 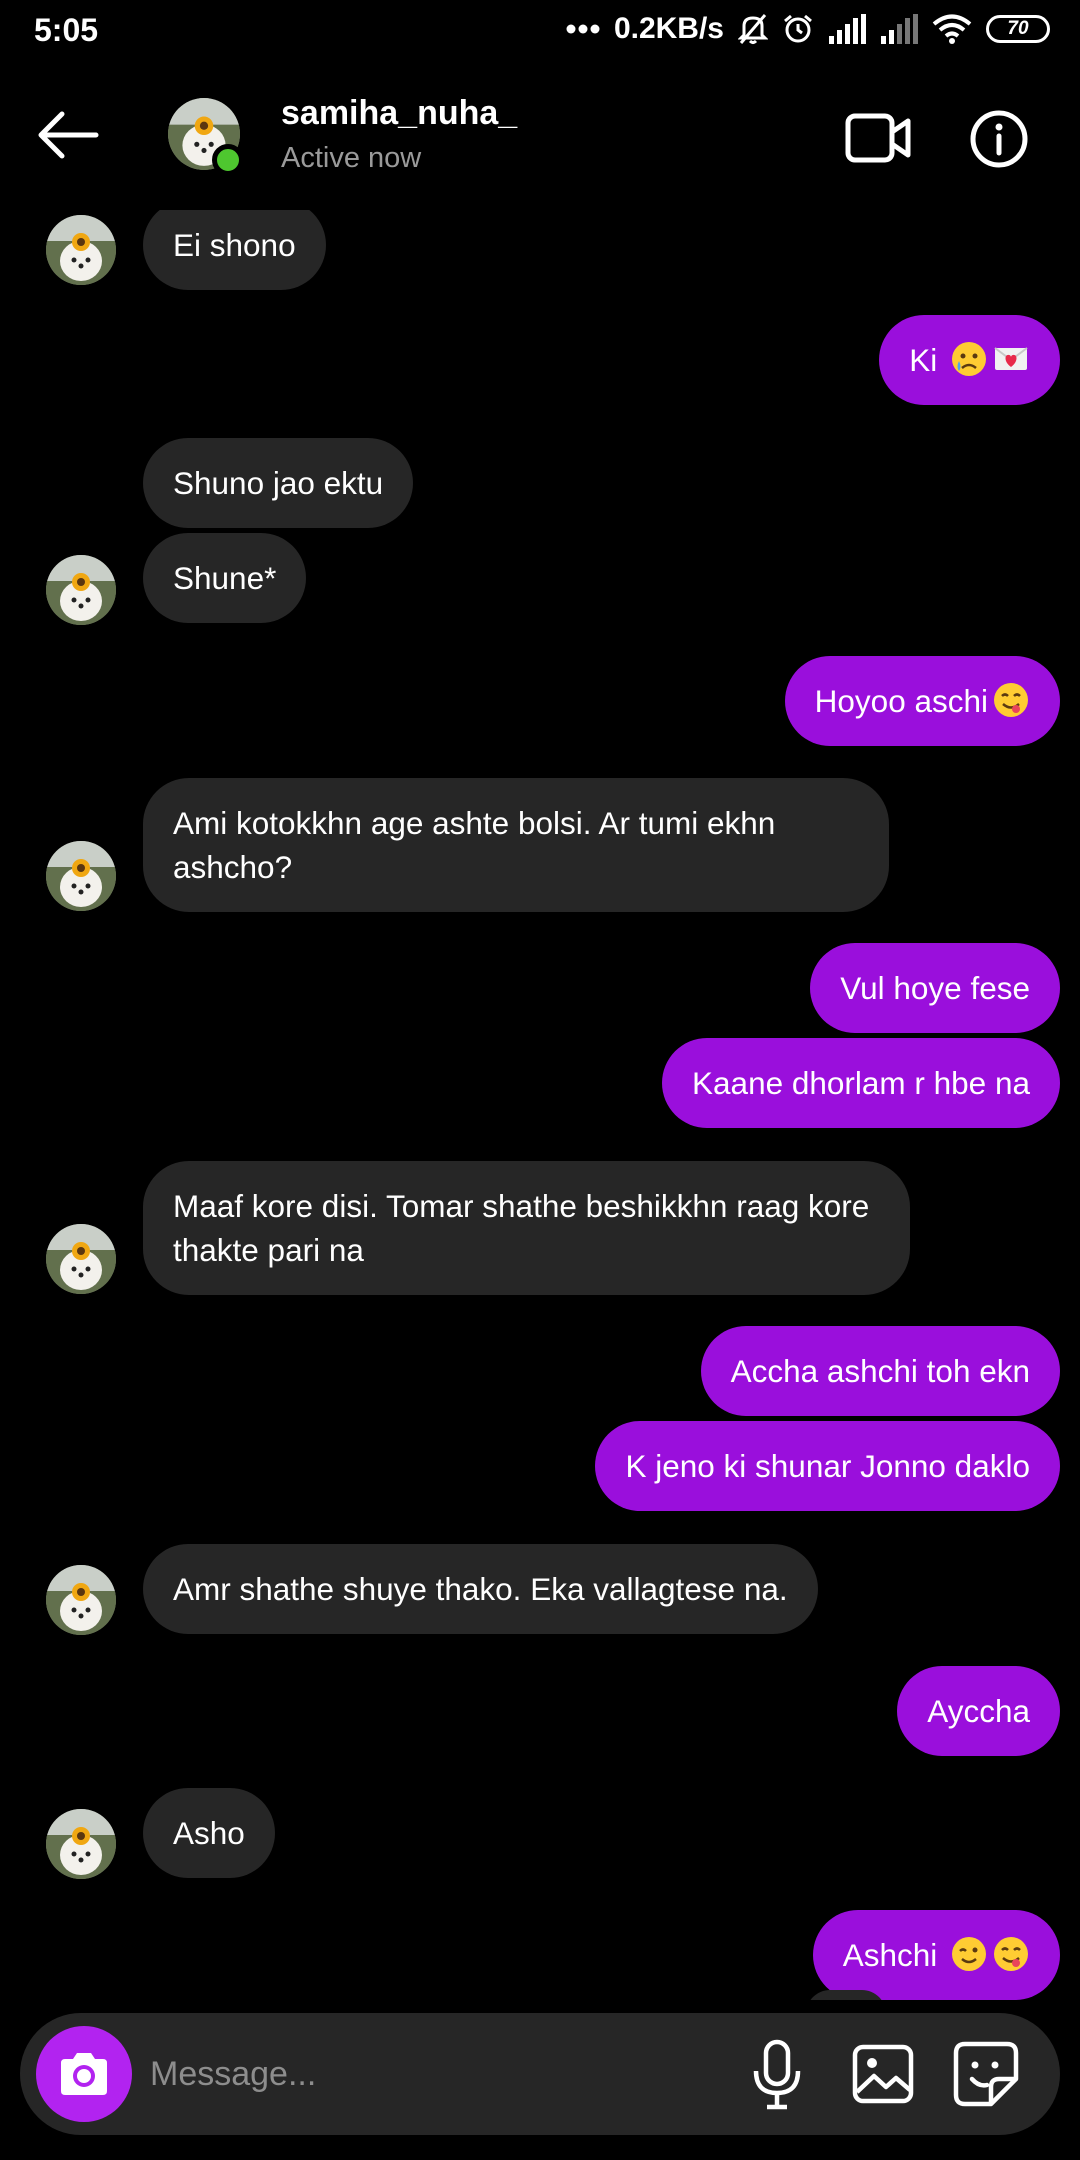 I want to click on signal-icon, so click(x=847, y=29).